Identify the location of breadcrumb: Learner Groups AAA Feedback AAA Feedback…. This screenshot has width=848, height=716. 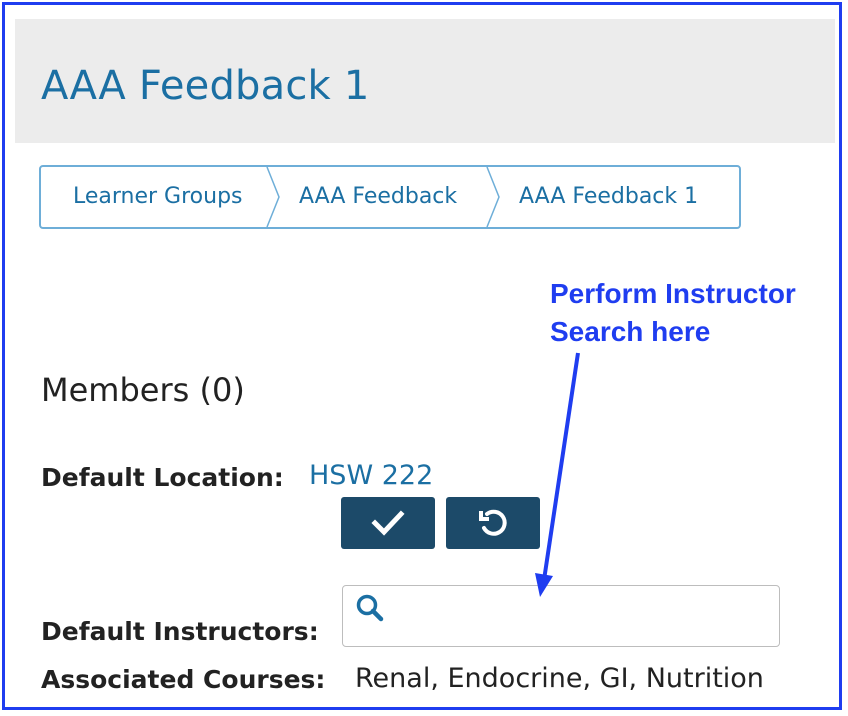
(390, 197).